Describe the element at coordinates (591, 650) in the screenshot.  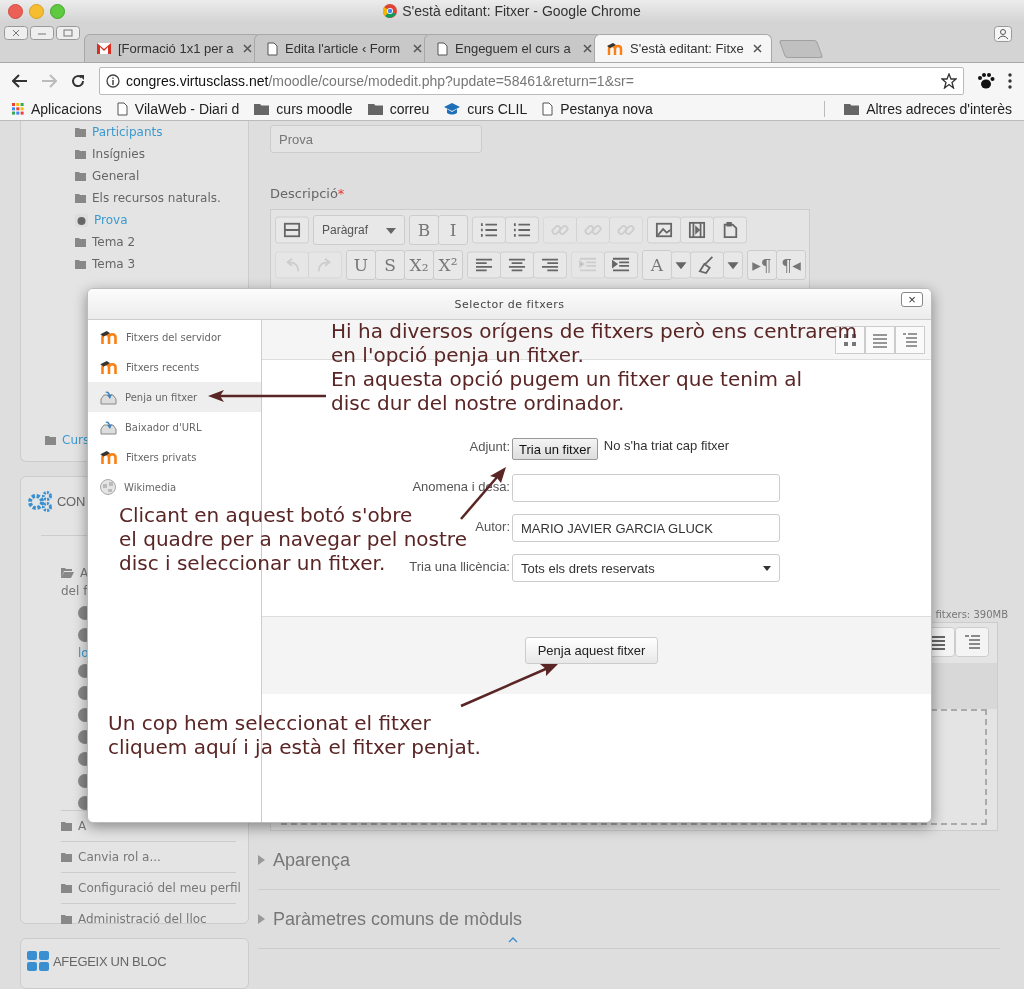
I see `upload-button: Penja aquest fitxer` at that location.